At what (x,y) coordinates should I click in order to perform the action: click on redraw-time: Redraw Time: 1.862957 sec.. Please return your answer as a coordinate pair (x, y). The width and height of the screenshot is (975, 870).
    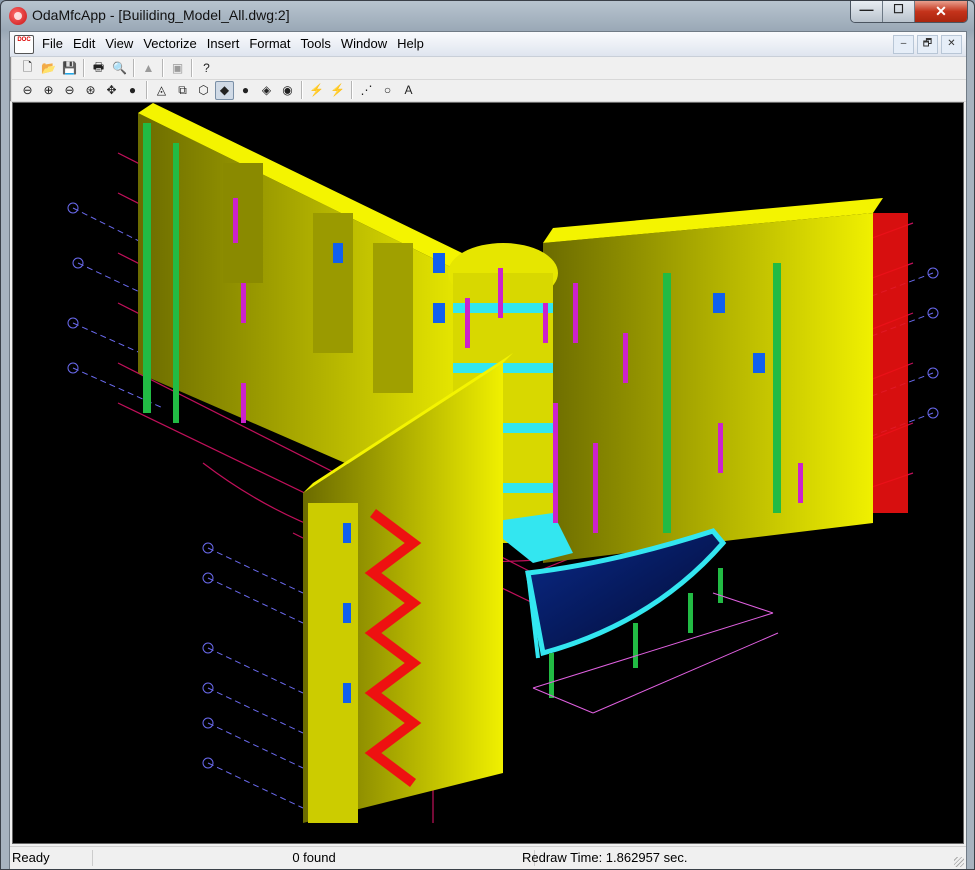
    Looking at the image, I should click on (605, 857).